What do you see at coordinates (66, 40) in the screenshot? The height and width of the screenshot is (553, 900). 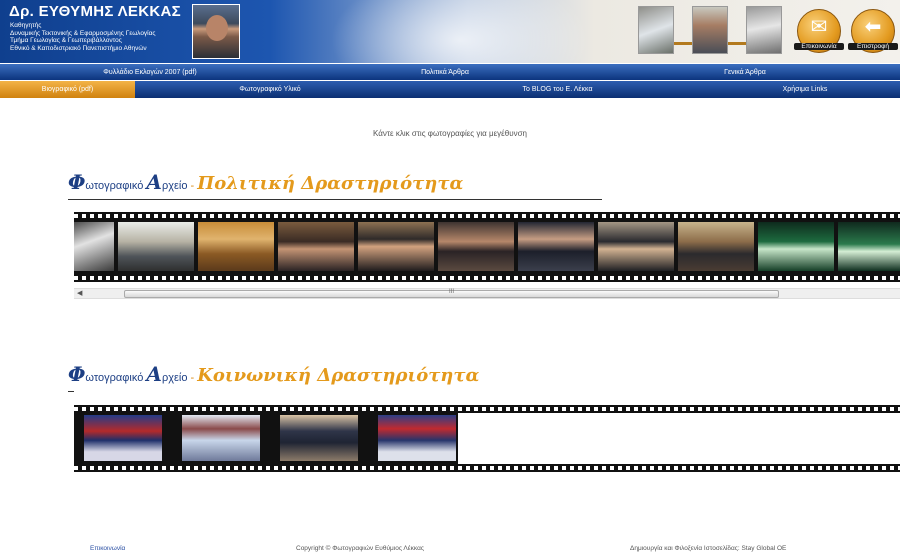 I see `owner-title-line: Τμήμα Γεωλογίας & Γεωπεριβάλλοντος` at bounding box center [66, 40].